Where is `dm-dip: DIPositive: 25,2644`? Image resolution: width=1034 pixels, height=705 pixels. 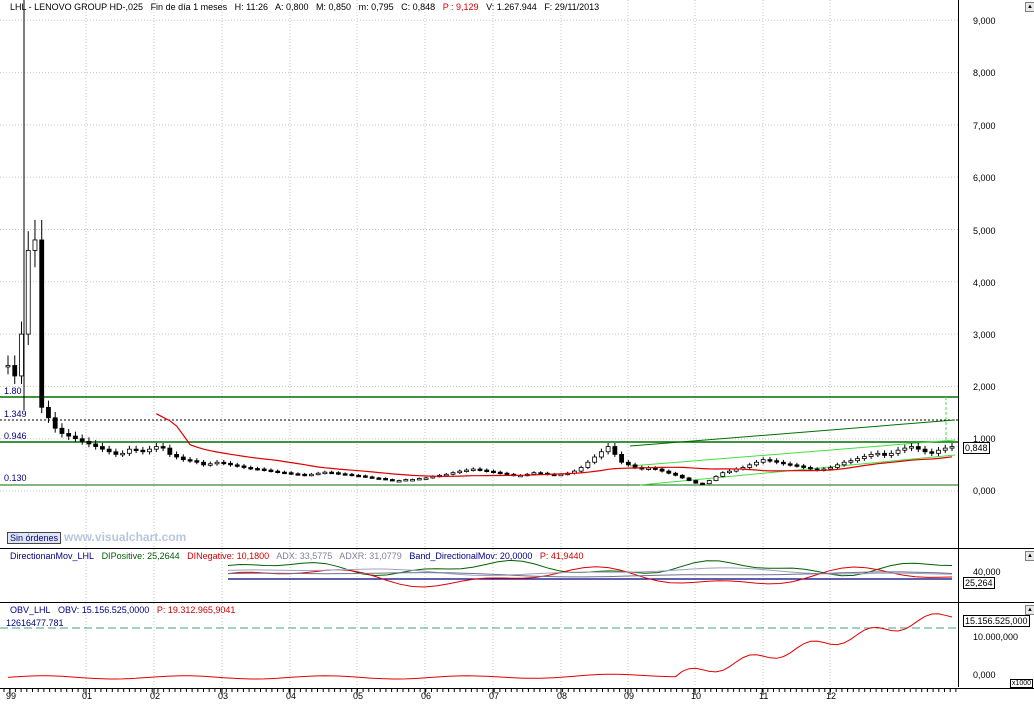 dm-dip: DIPositive: 25,2644 is located at coordinates (140, 556).